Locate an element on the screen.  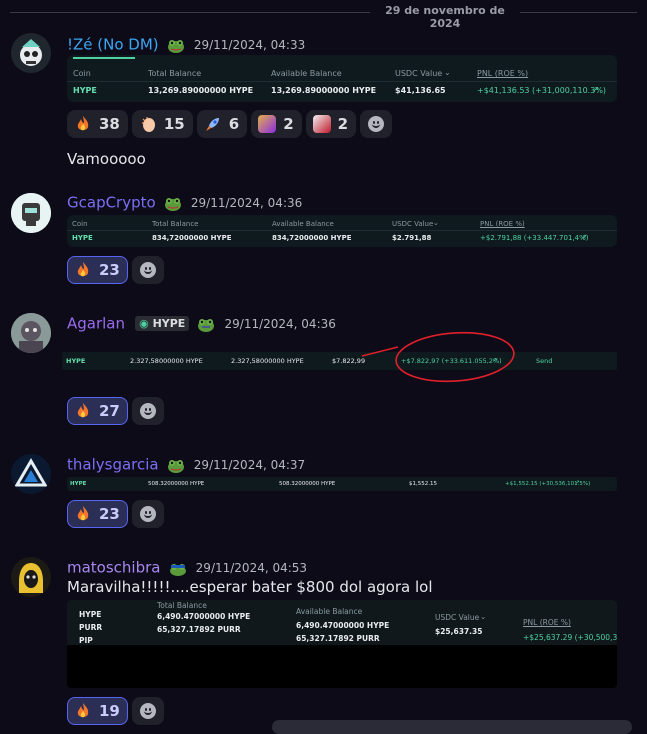
reaction-custom-a: 2 is located at coordinates (276, 124).